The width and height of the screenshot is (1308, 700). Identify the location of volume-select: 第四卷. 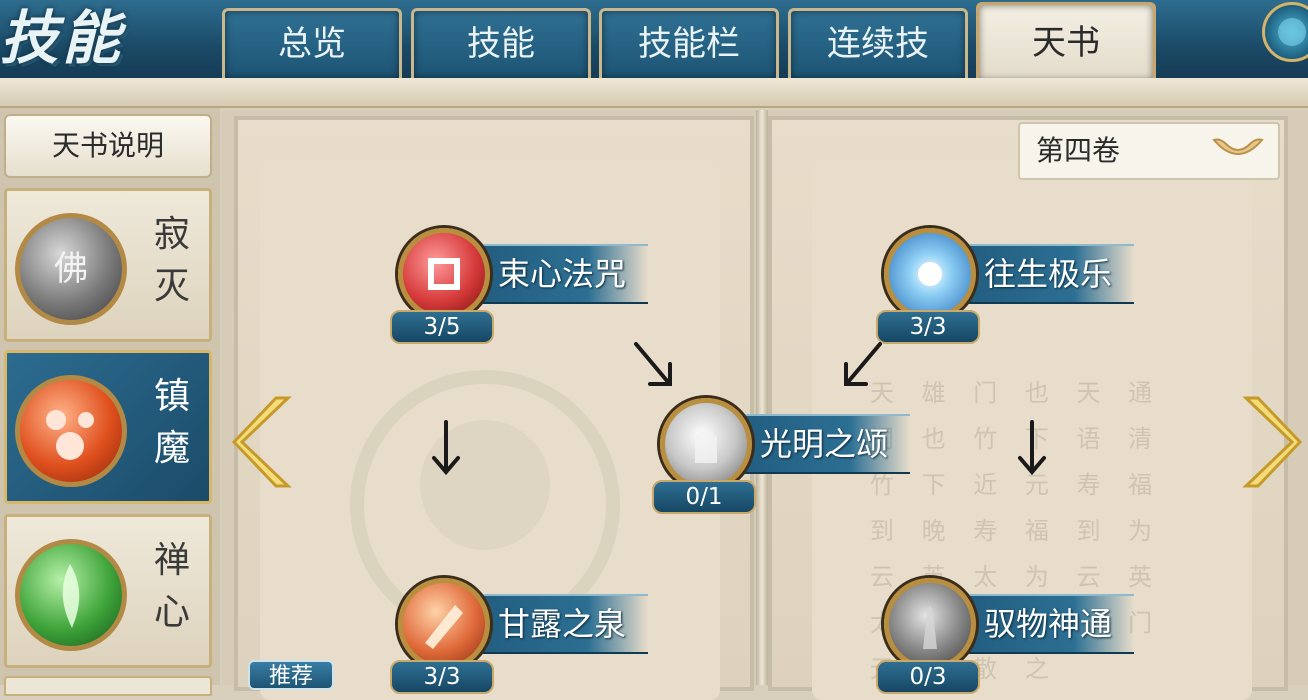
(1149, 151).